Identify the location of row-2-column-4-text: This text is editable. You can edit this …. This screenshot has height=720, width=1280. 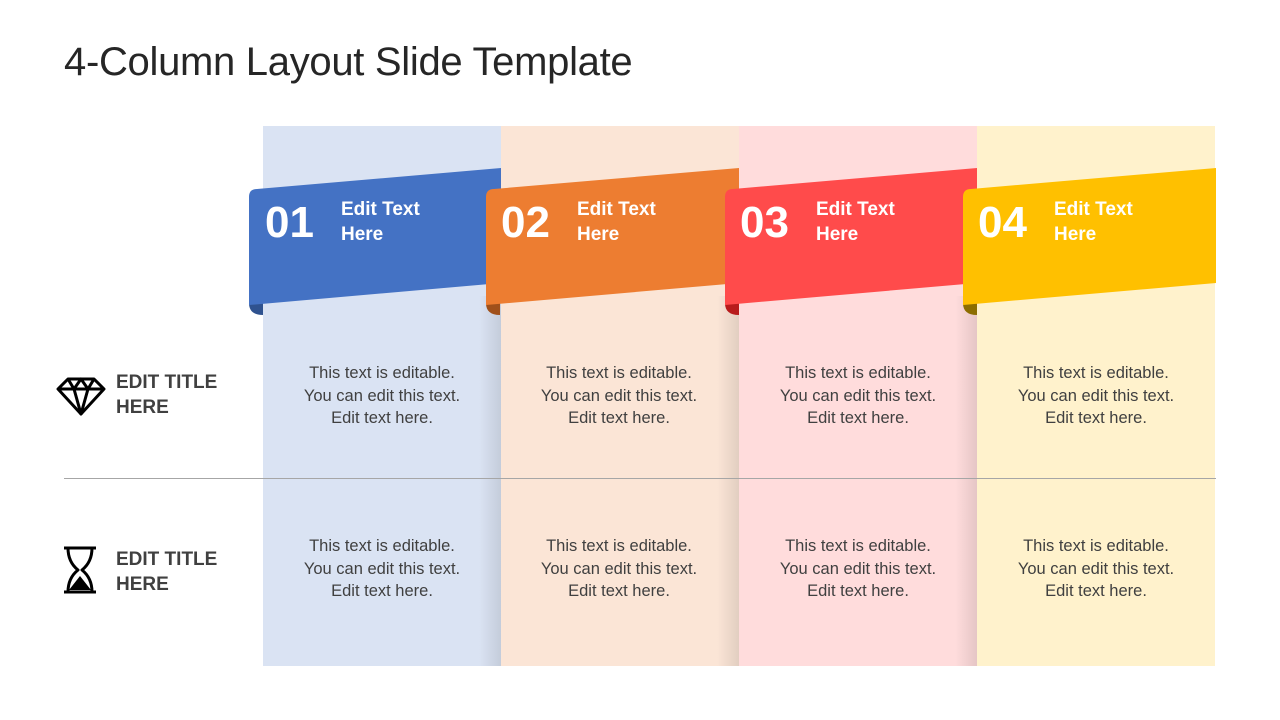
(1096, 569).